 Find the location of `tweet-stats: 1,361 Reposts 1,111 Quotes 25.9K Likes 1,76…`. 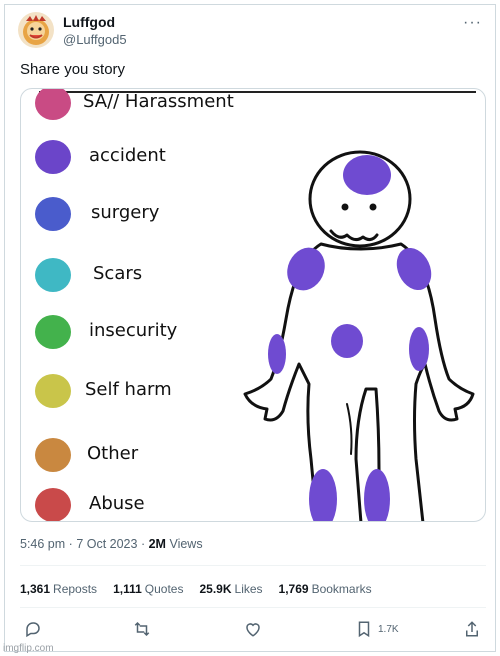

tweet-stats: 1,361 Reposts 1,111 Quotes 25.9K Likes 1,76… is located at coordinates (204, 589).